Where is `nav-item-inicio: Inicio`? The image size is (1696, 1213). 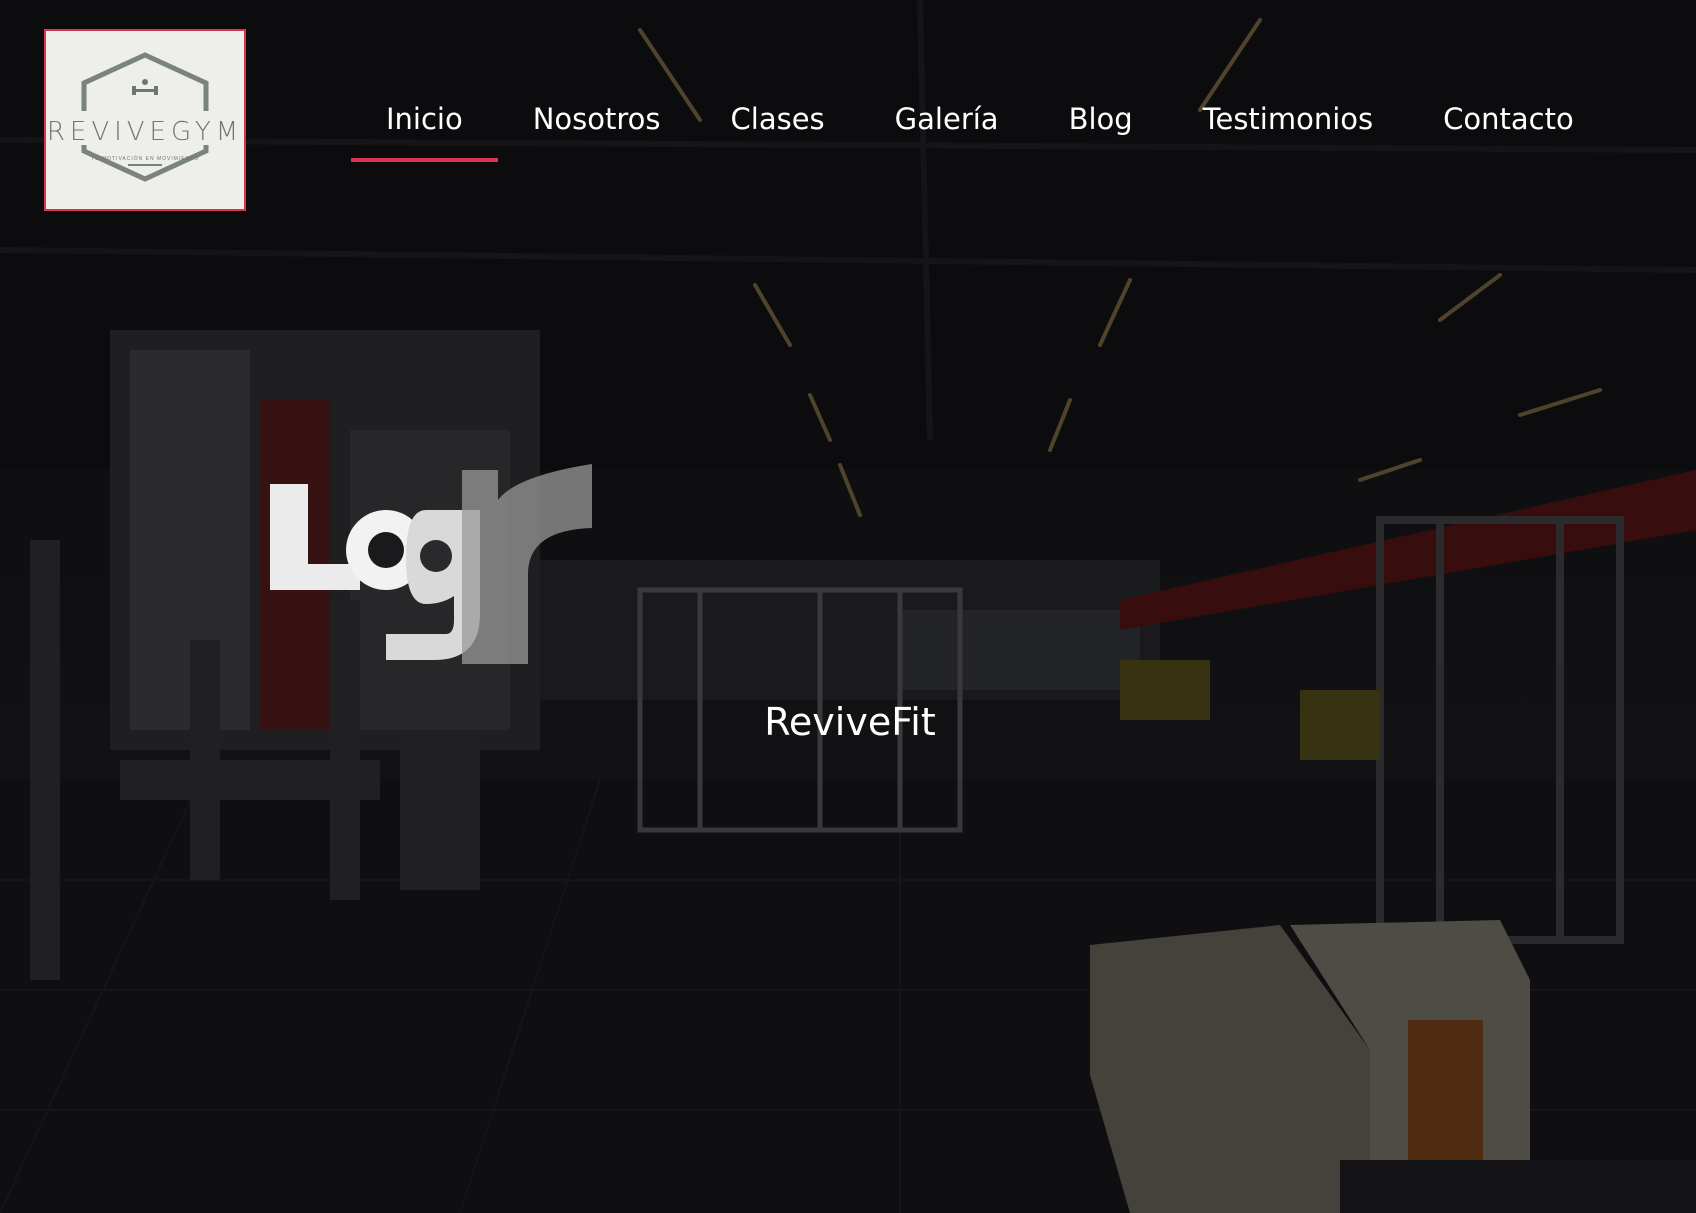
nav-item-inicio: Inicio is located at coordinates (424, 128).